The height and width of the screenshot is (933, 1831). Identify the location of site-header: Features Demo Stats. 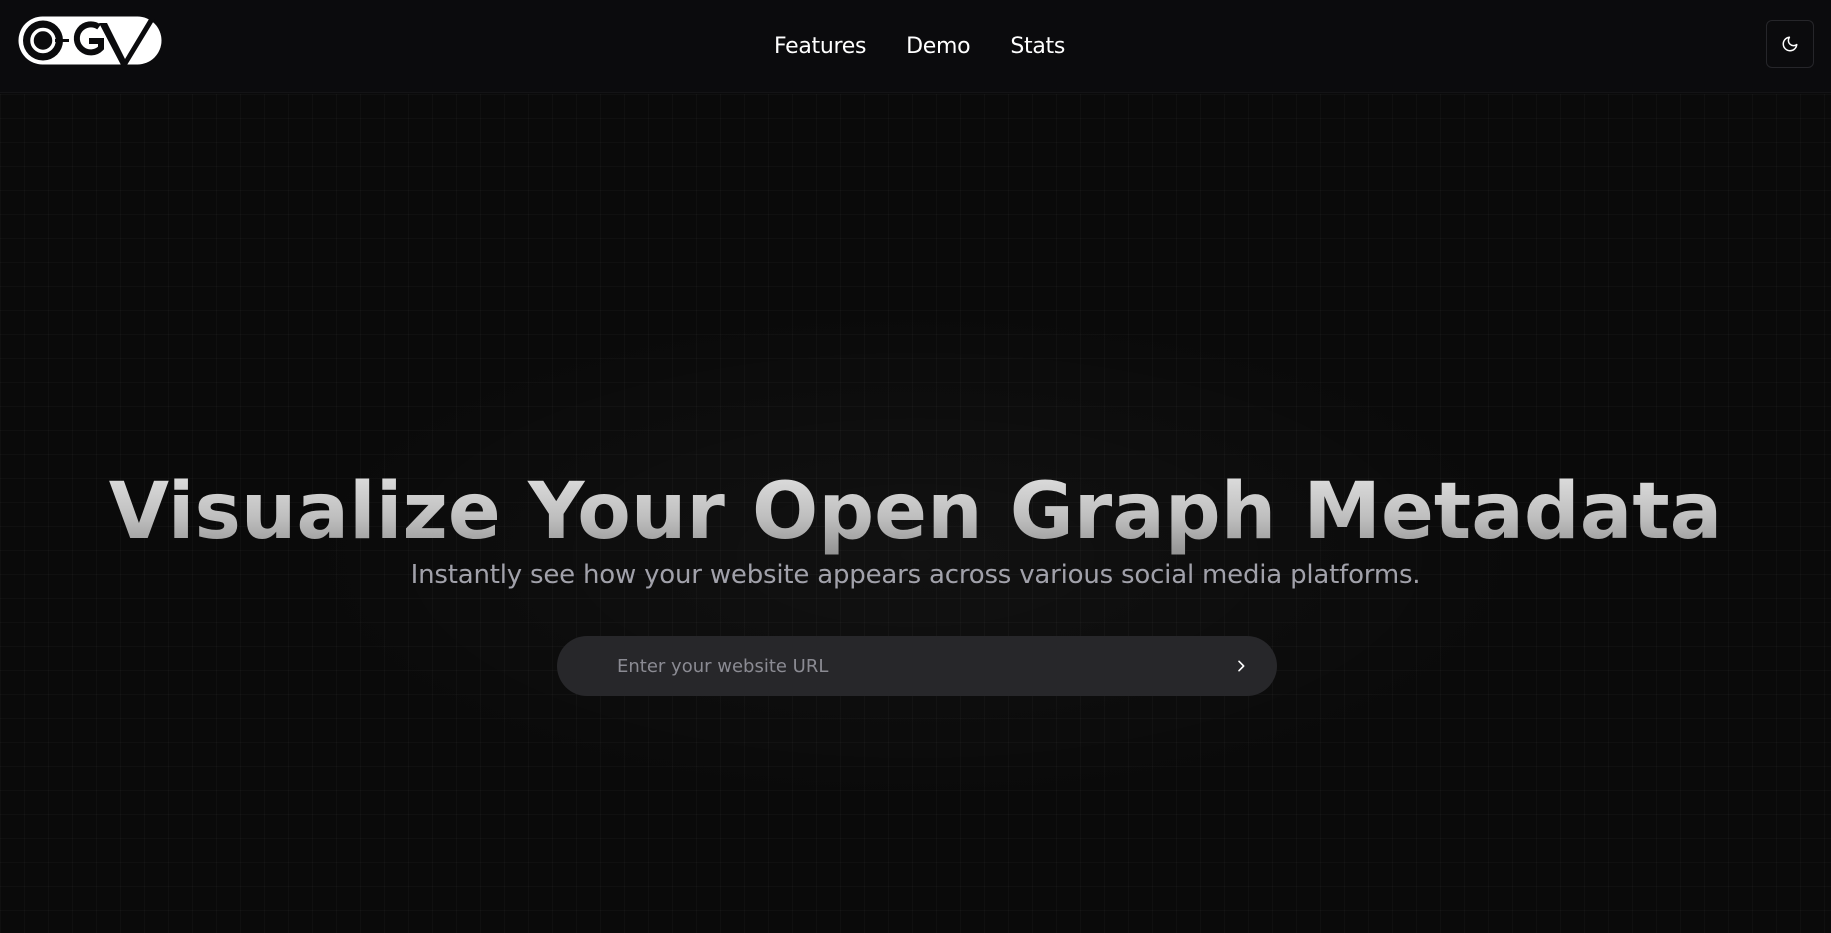
(915, 46).